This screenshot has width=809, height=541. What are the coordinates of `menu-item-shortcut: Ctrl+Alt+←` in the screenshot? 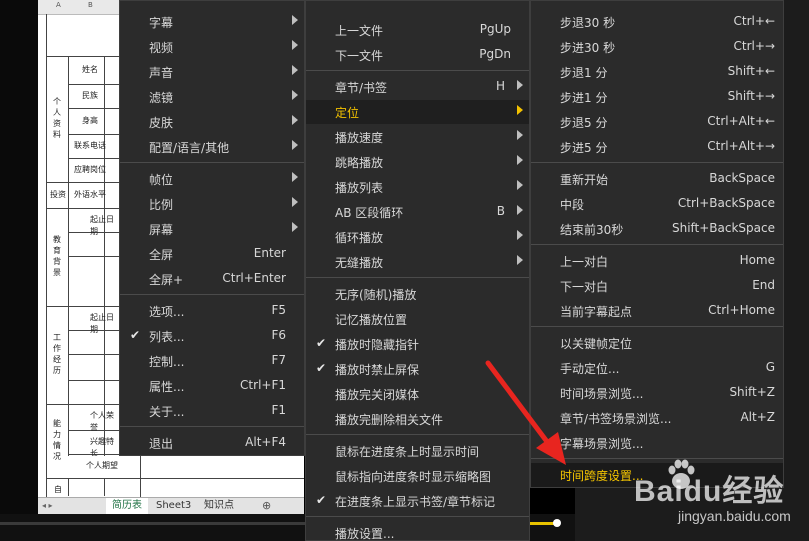 It's located at (741, 121).